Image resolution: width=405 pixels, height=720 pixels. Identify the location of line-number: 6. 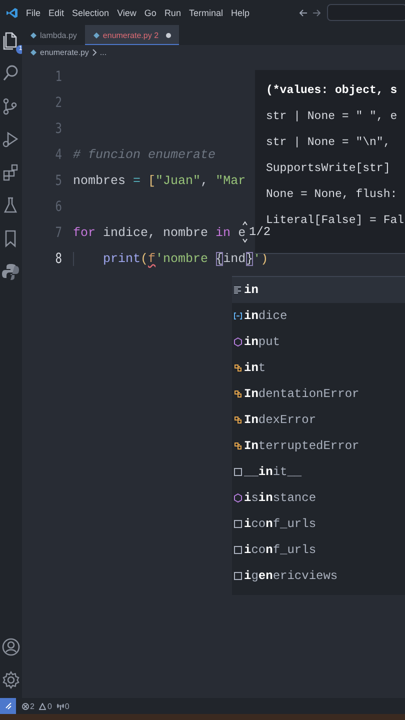
(58, 207).